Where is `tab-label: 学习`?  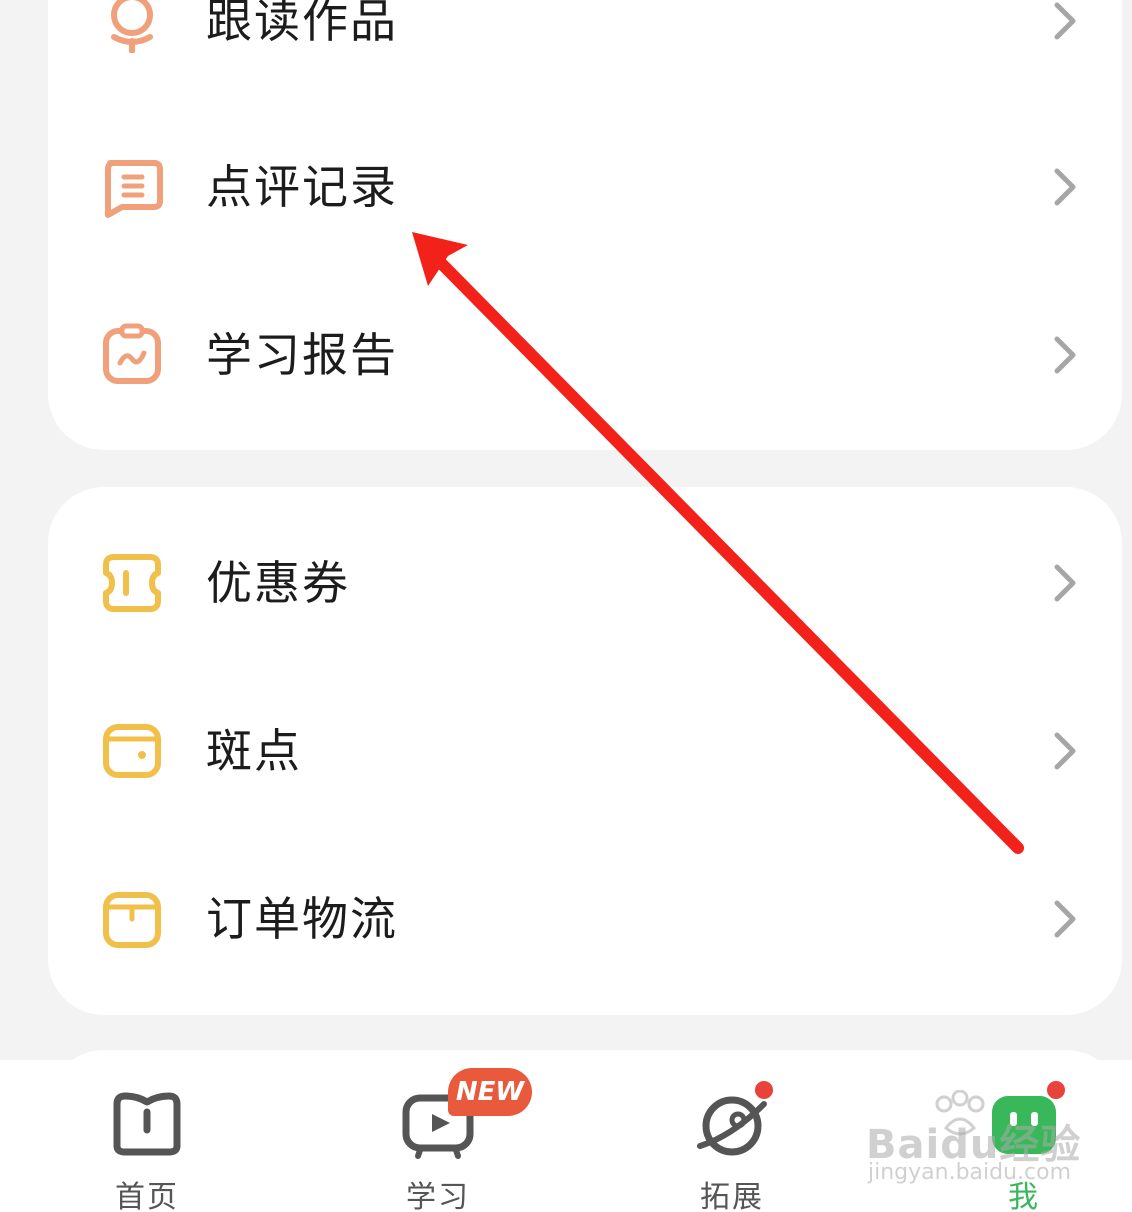
tab-label: 学习 is located at coordinates (438, 1196).